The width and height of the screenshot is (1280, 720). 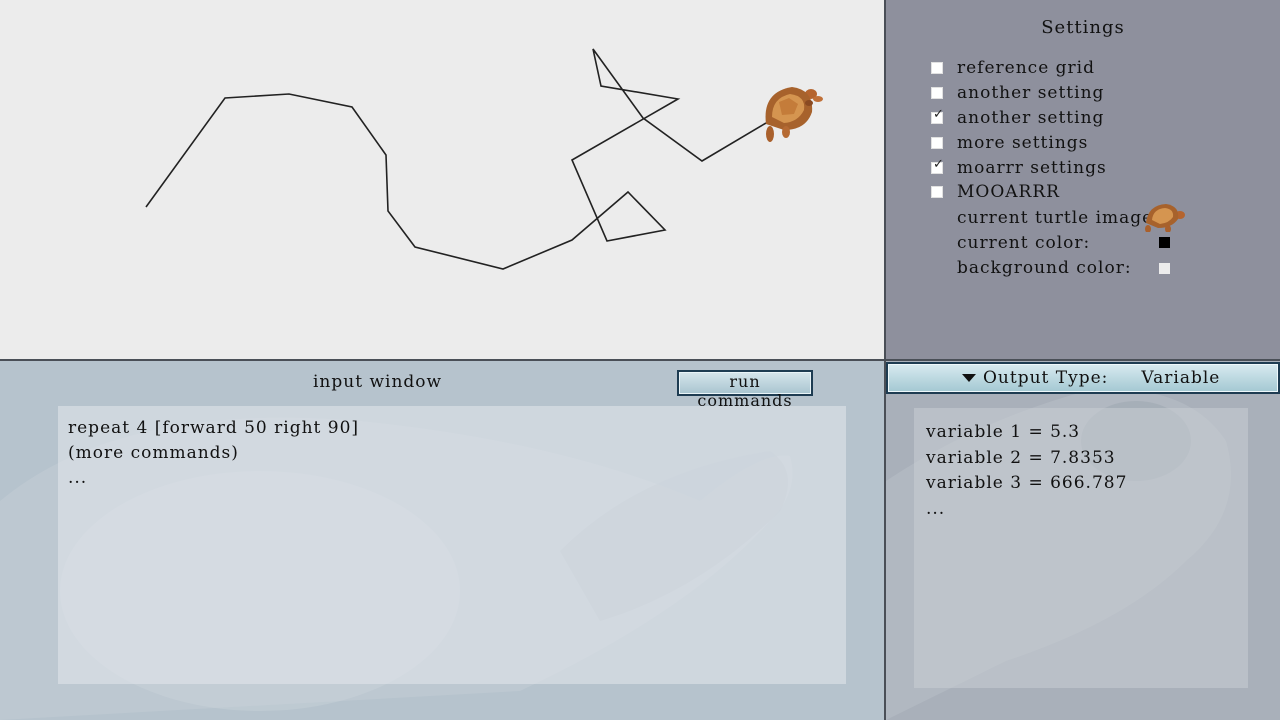 I want to click on output-type-dropdown: Output Type: Variable, so click(x=1083, y=378).